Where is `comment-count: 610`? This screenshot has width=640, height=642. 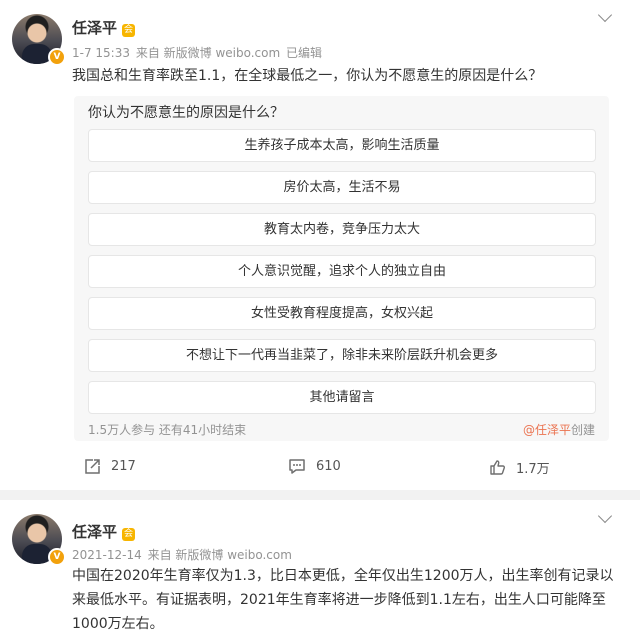 comment-count: 610 is located at coordinates (328, 466).